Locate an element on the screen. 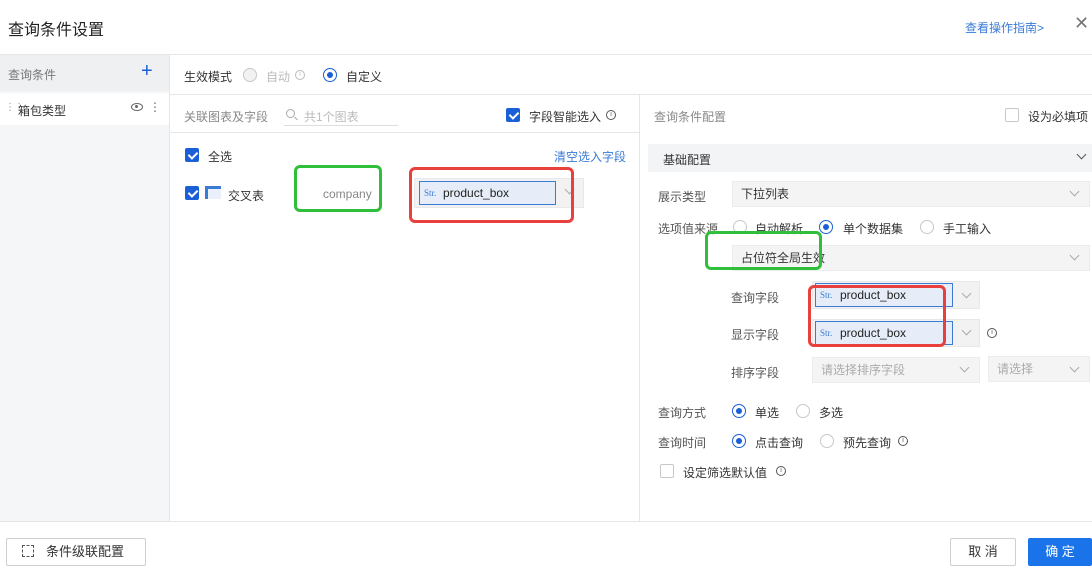  query-mode-single-radio is located at coordinates (739, 411).